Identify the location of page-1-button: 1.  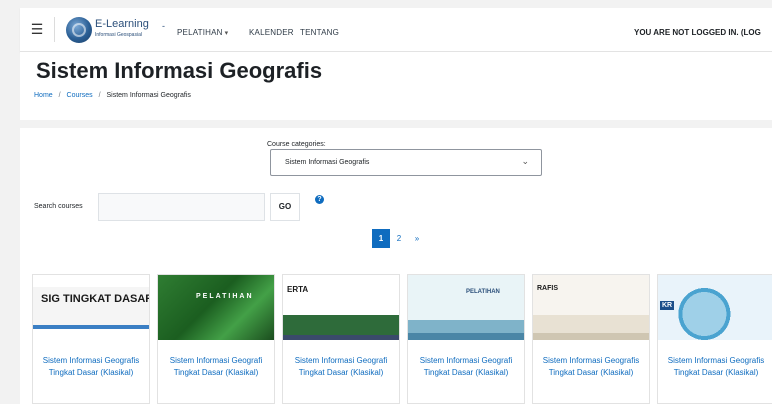
(381, 238).